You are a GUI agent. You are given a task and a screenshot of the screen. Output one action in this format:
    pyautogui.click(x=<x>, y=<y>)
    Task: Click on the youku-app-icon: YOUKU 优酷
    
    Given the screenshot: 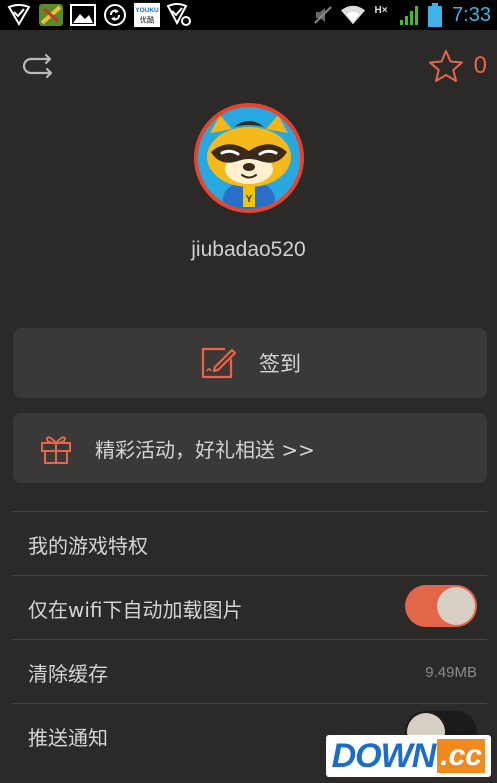 What is the action you would take?
    pyautogui.click(x=147, y=15)
    